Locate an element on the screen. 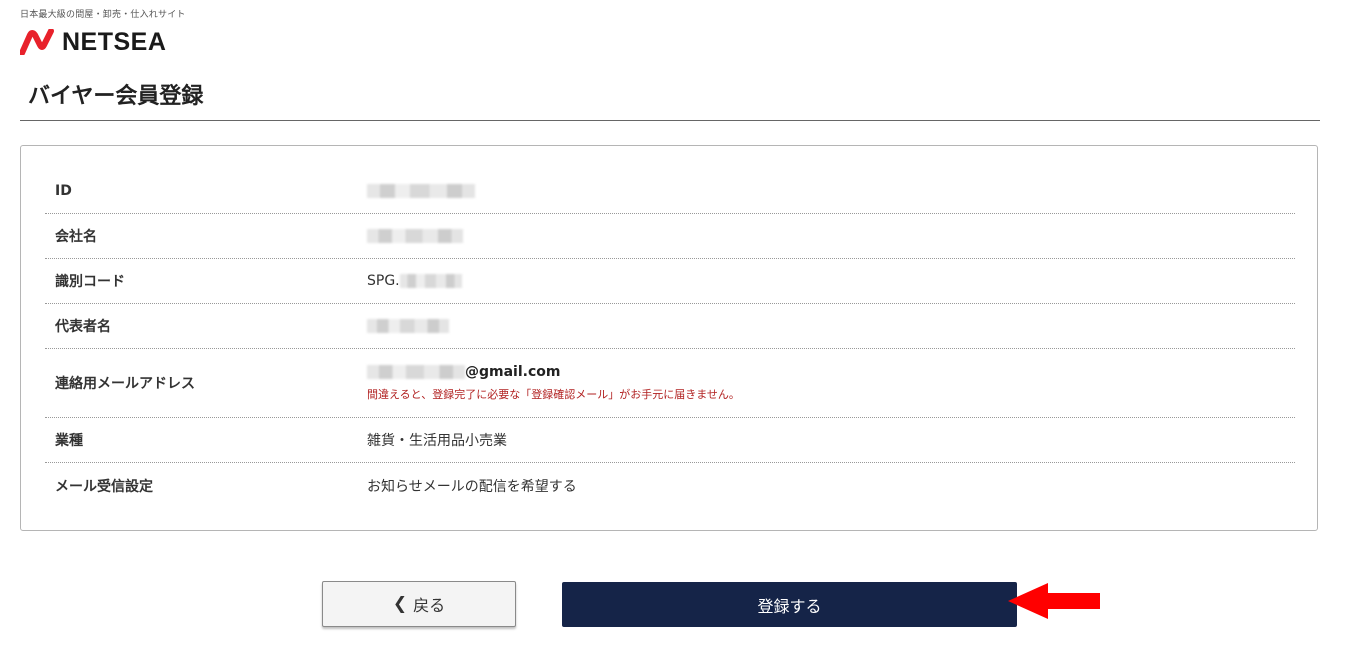  chevron-left-icon: ❮ is located at coordinates (400, 604).